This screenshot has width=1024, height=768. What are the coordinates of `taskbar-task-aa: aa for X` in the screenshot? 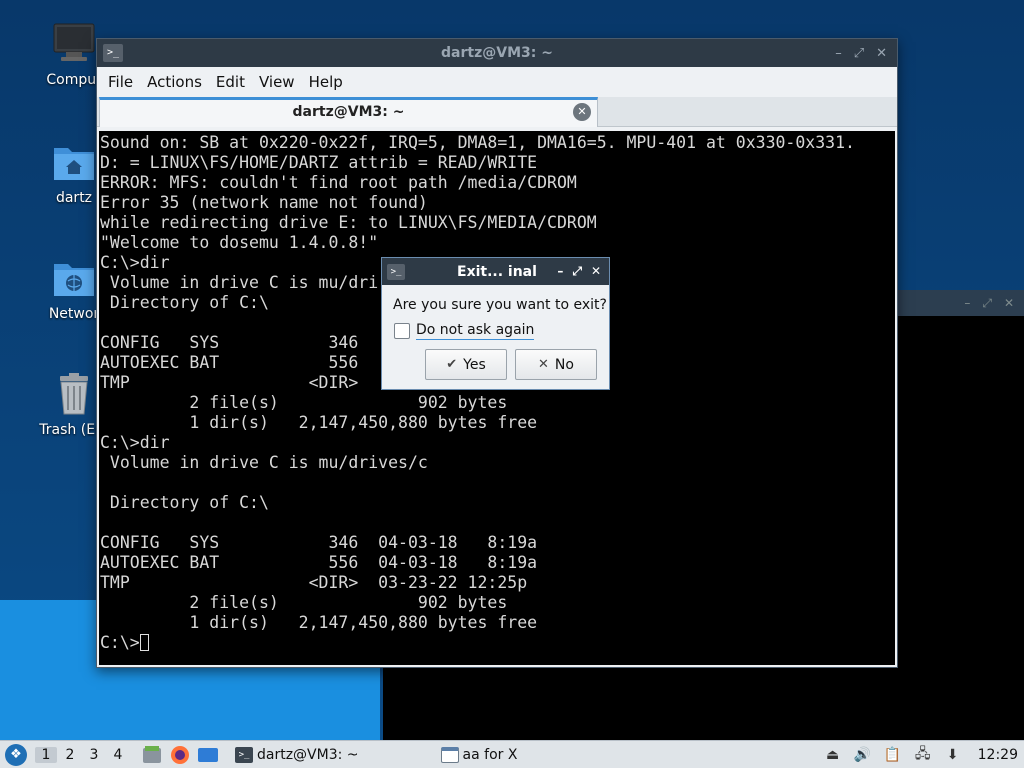 It's located at (479, 755).